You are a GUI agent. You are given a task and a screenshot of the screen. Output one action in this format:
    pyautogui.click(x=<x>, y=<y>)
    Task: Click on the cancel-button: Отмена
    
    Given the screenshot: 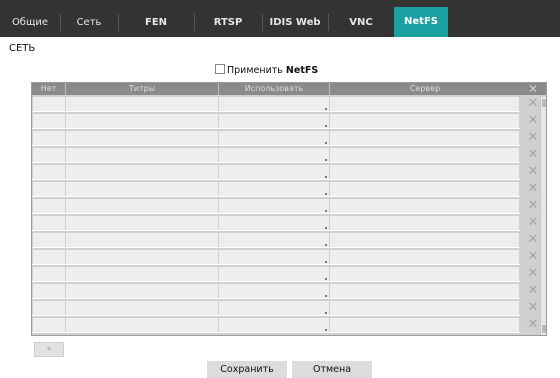 What is the action you would take?
    pyautogui.click(x=332, y=369)
    